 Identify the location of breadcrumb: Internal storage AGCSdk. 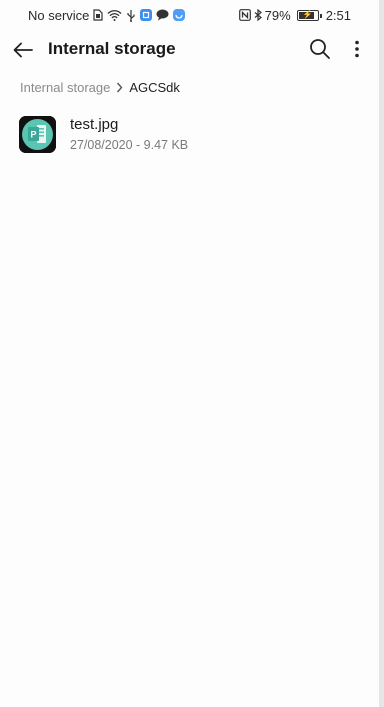
(189, 87).